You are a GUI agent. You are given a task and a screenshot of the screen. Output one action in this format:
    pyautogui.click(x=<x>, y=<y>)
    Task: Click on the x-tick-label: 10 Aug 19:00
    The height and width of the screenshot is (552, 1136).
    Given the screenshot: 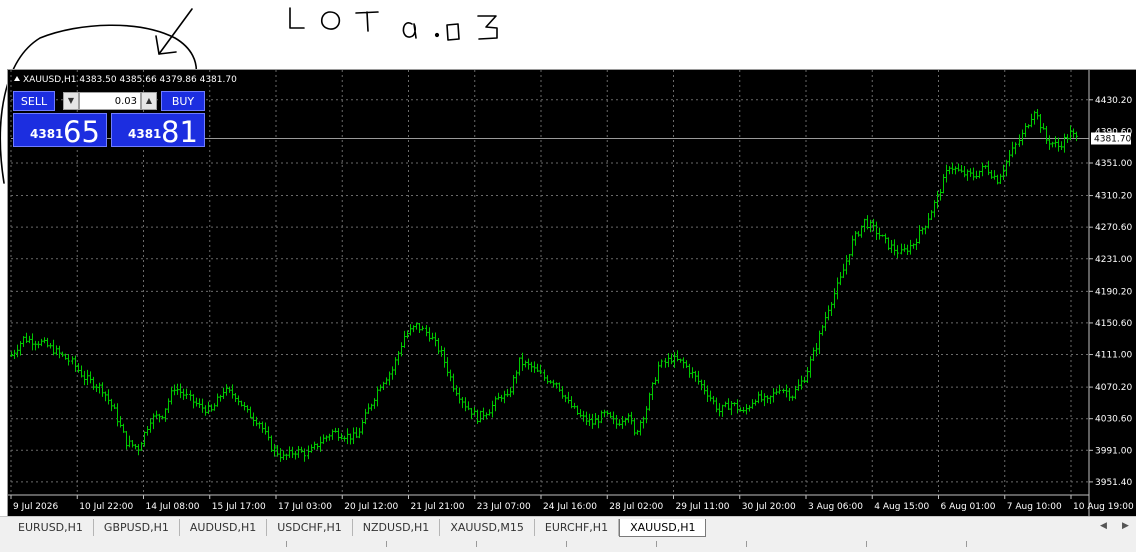 What is the action you would take?
    pyautogui.click(x=1103, y=507)
    